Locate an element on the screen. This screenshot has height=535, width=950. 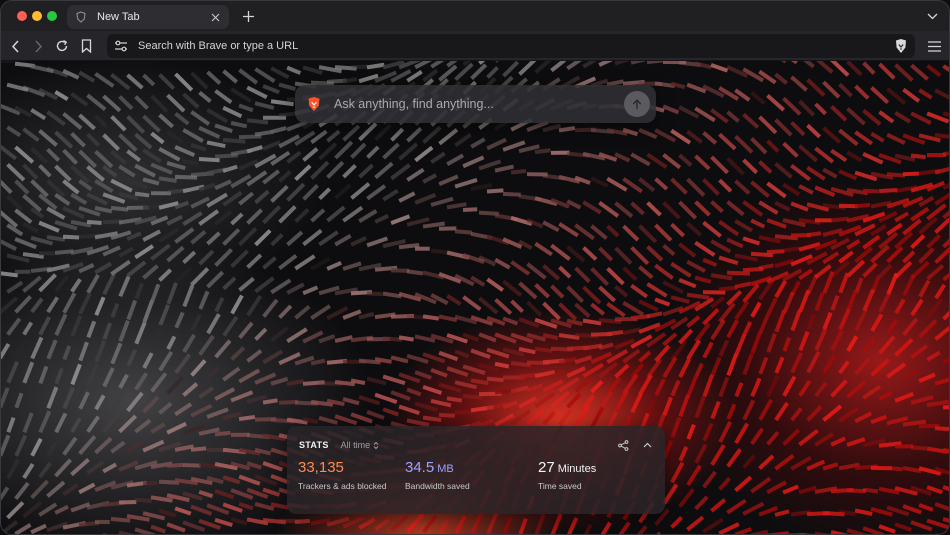
trackers-value: 33,135 is located at coordinates (321, 467).